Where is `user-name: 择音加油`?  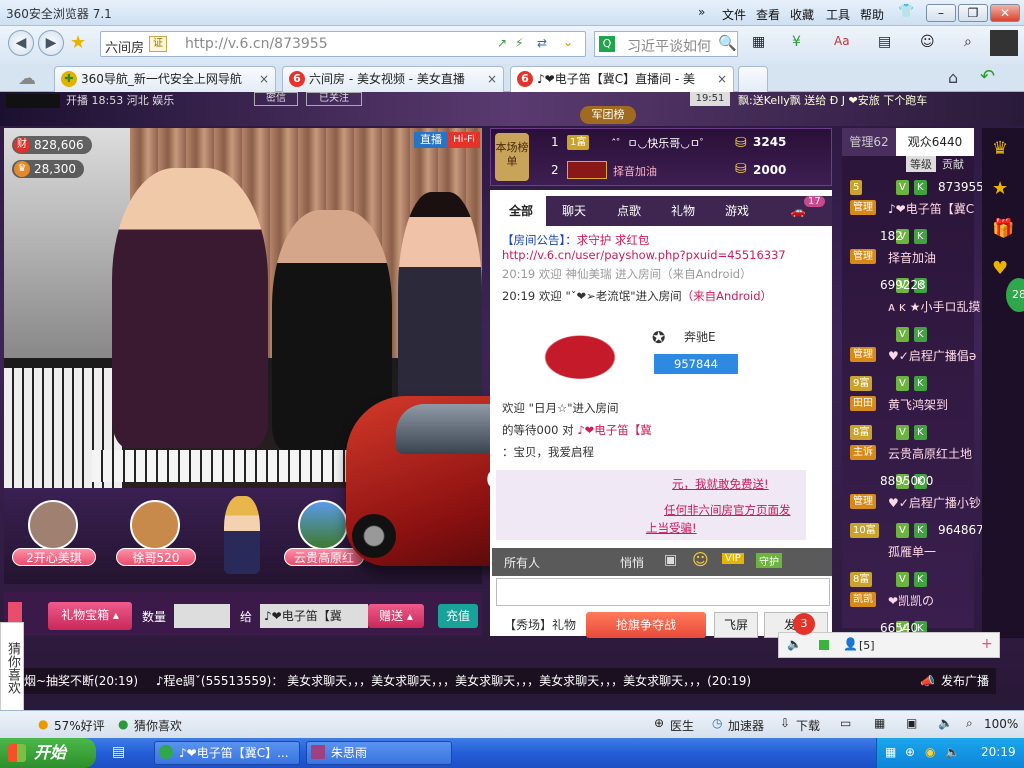 user-name: 择音加油 is located at coordinates (912, 257).